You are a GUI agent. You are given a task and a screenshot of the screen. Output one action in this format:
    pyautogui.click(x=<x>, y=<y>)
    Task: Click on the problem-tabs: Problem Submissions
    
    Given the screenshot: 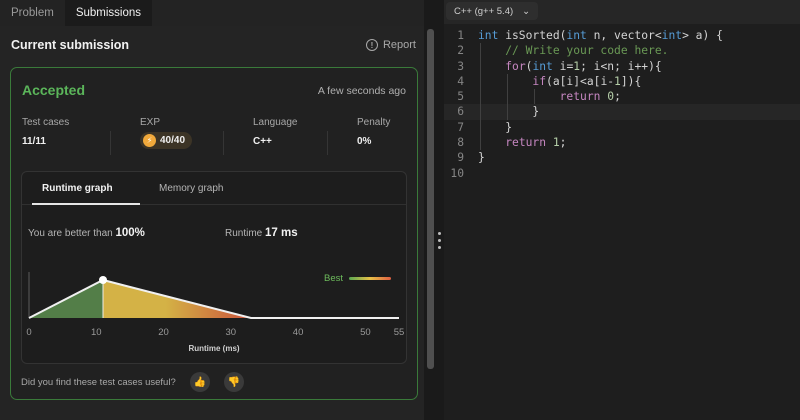 What is the action you would take?
    pyautogui.click(x=212, y=13)
    